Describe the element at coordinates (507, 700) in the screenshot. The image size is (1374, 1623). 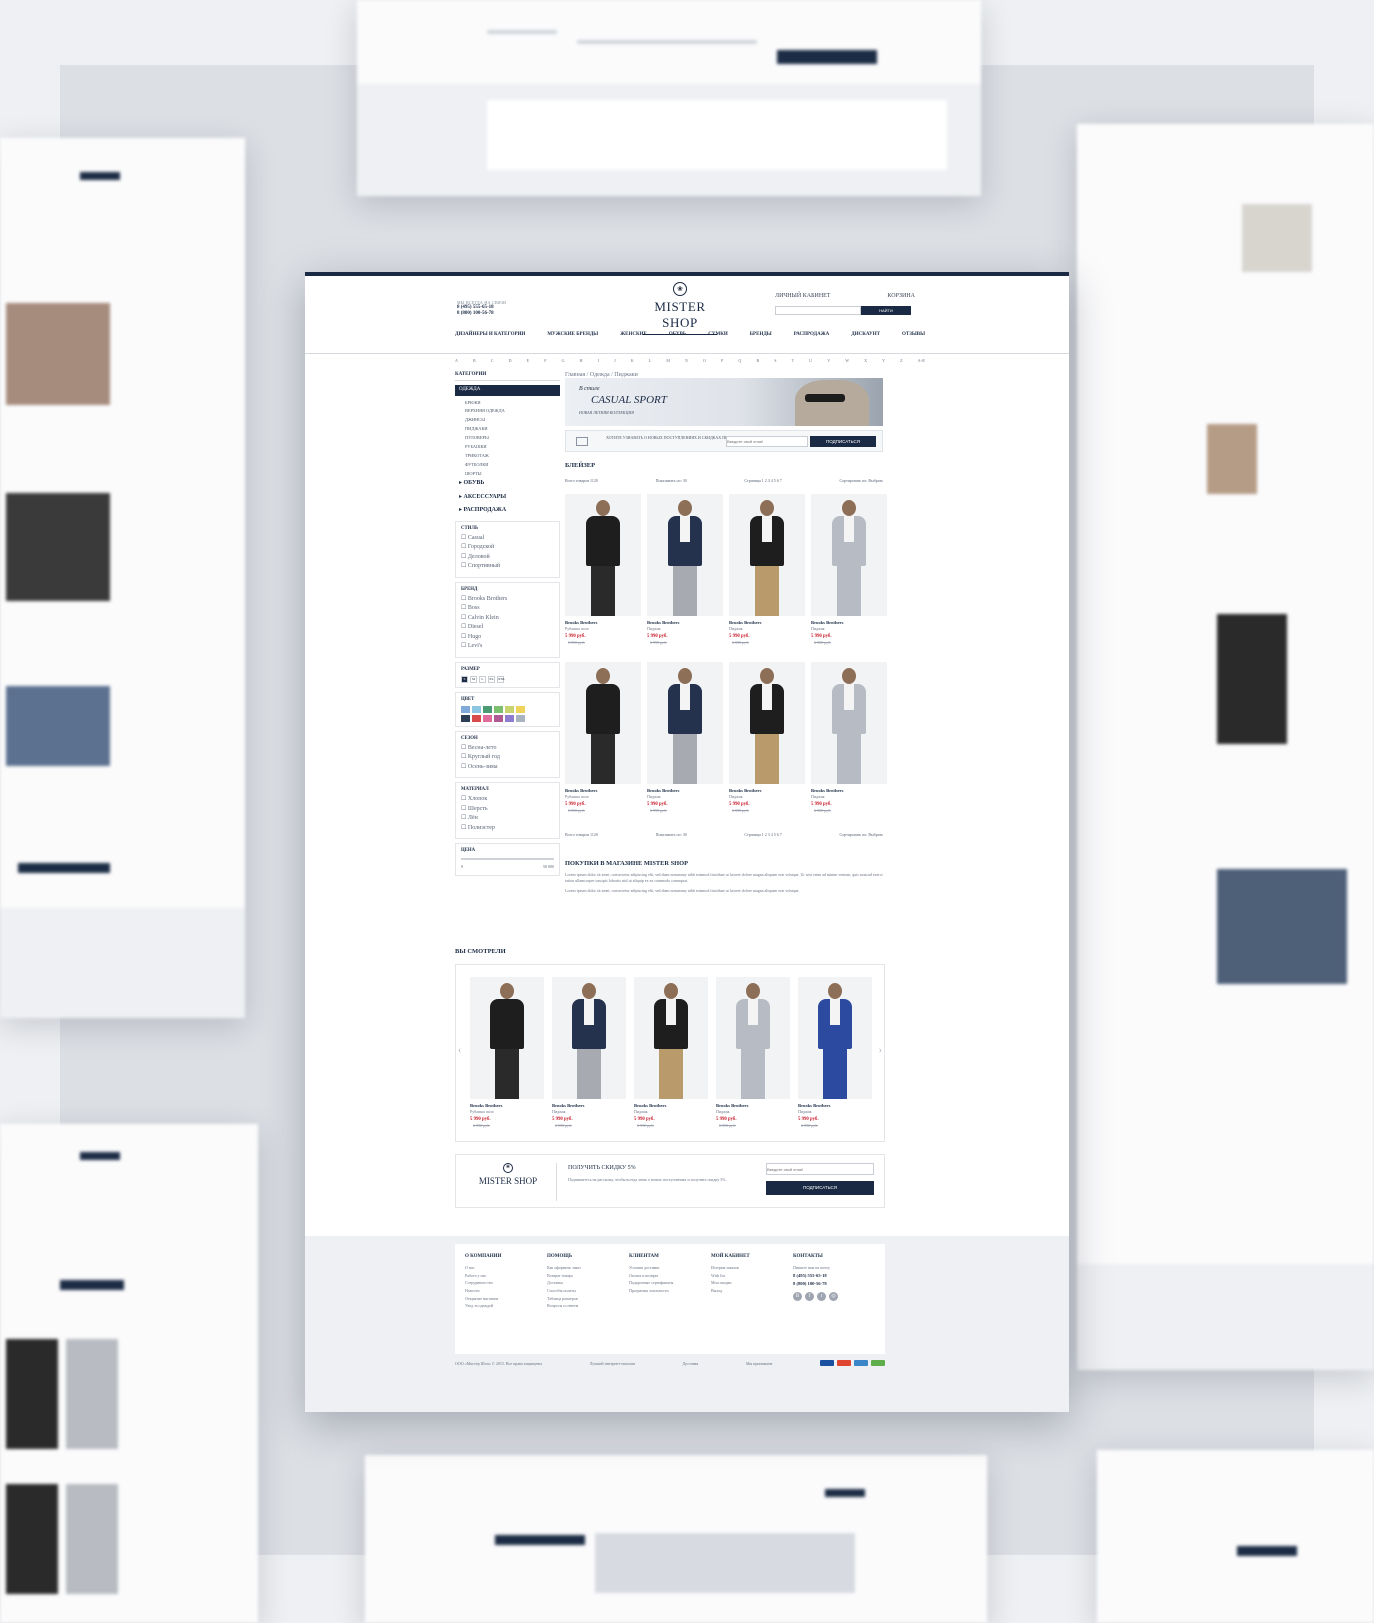
I see `filter-title: ЦВЕТ` at that location.